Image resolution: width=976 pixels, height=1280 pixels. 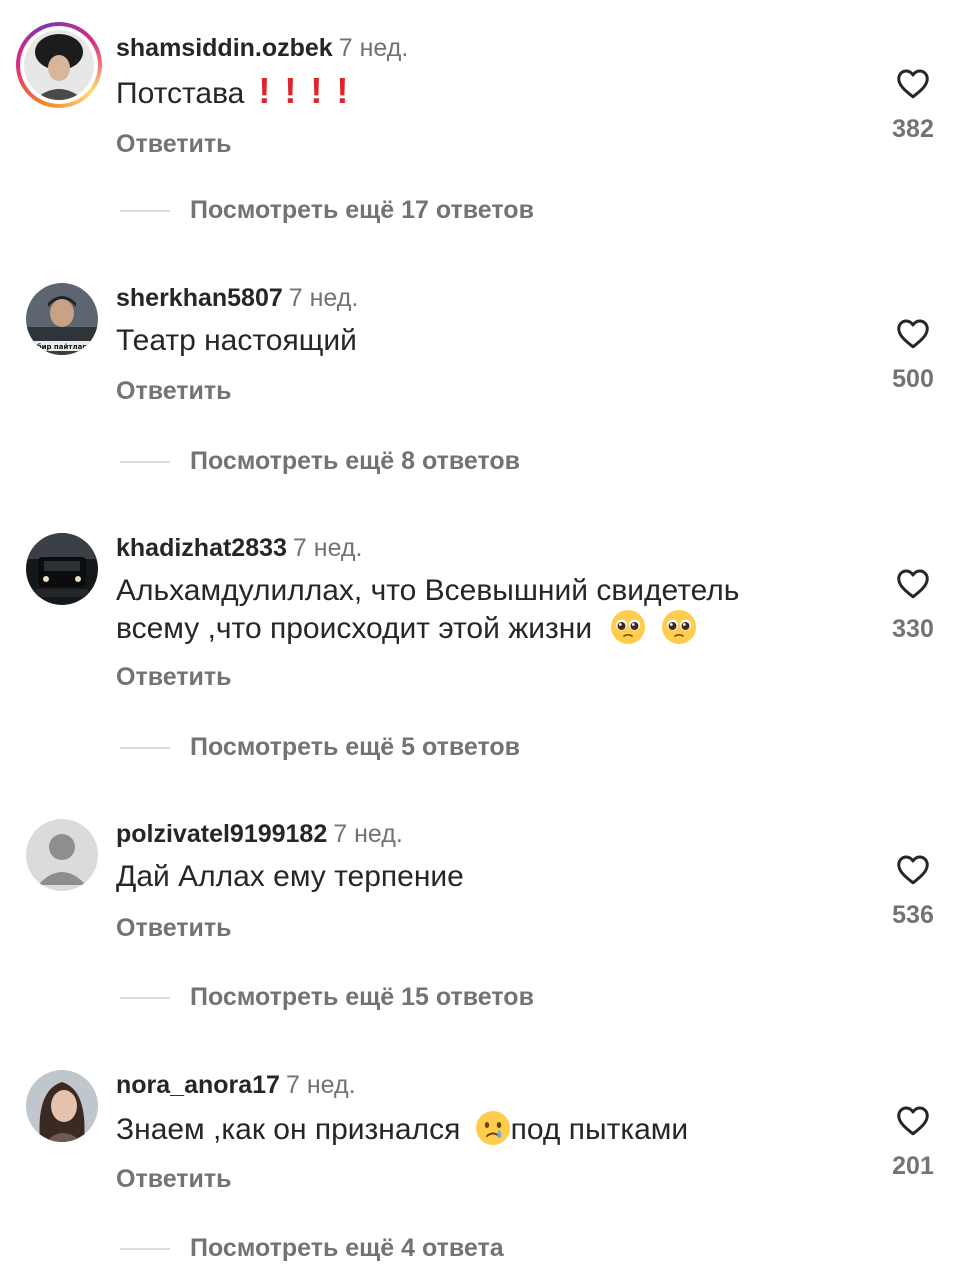 I want to click on crying-face-icon, so click(x=492, y=1128).